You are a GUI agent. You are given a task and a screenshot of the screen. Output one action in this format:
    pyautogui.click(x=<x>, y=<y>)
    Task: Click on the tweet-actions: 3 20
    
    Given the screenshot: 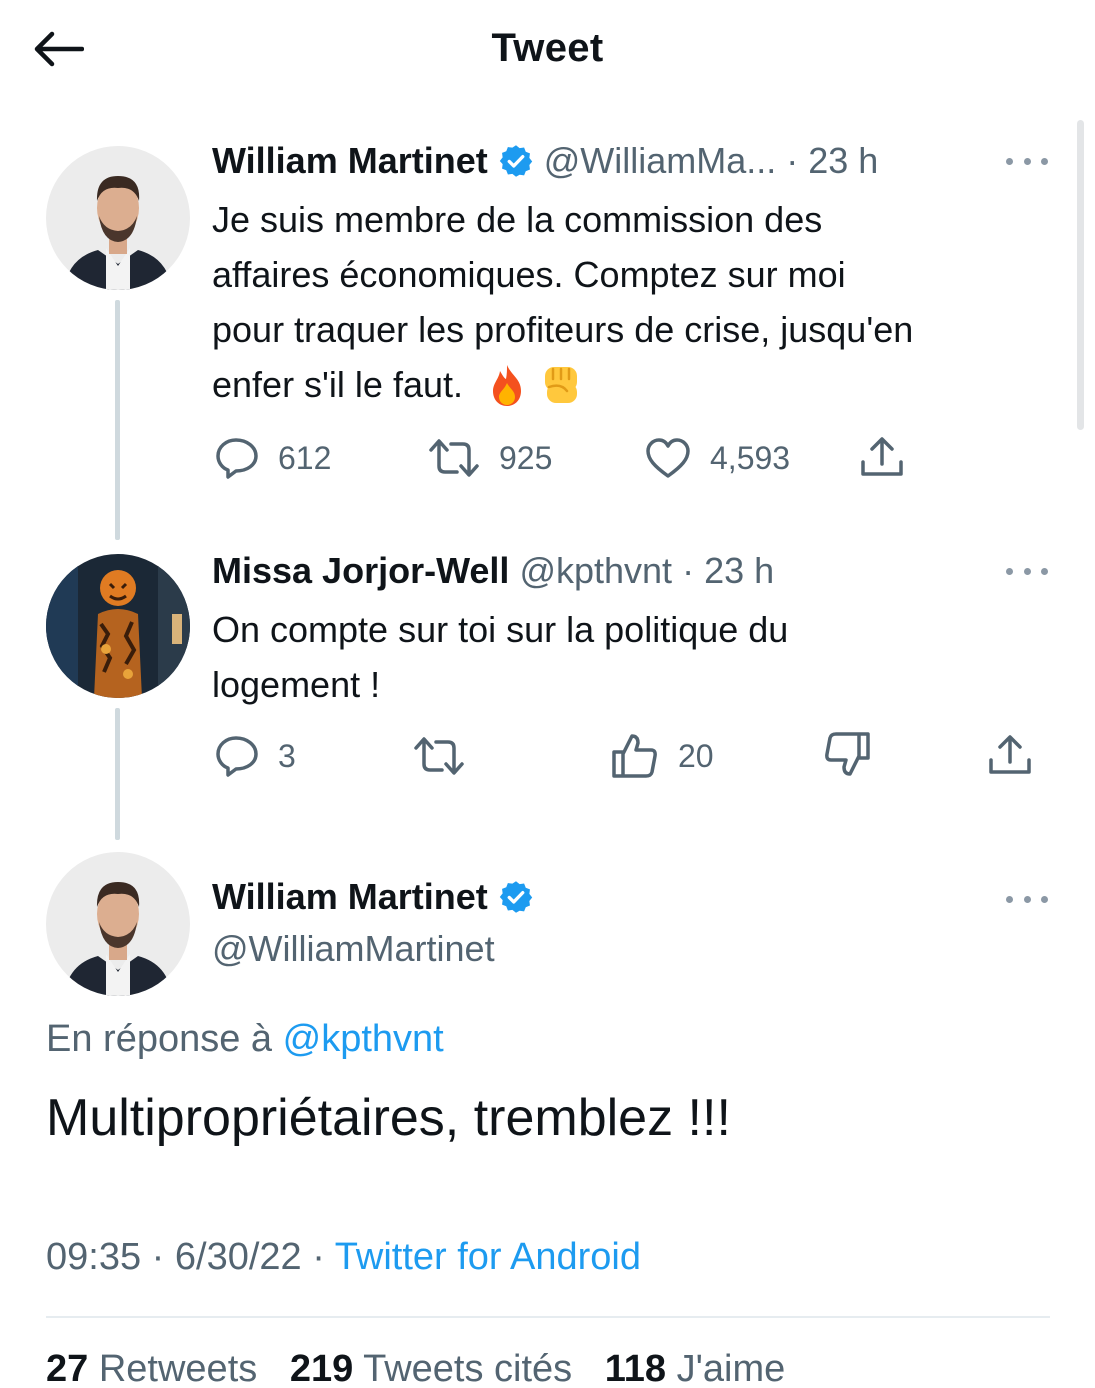 What is the action you would take?
    pyautogui.click(x=637, y=756)
    